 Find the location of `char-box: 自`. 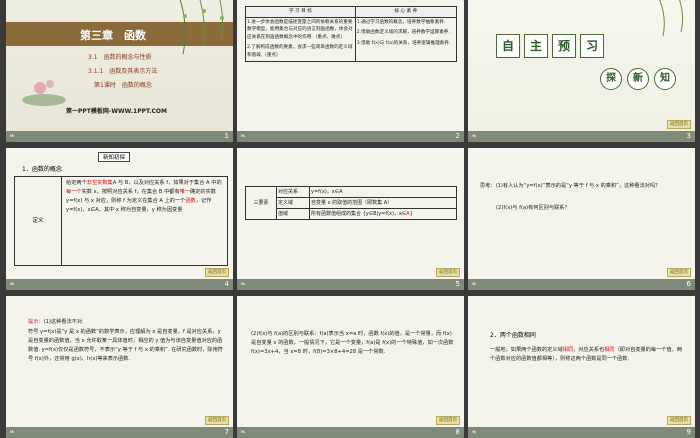

char-box: 自 is located at coordinates (508, 46).